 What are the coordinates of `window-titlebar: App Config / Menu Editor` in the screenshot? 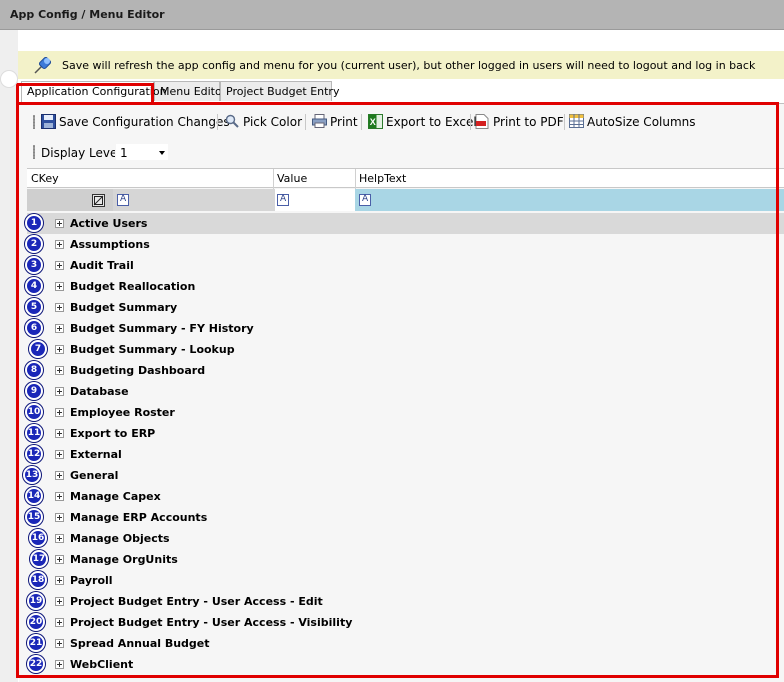 It's located at (392, 15).